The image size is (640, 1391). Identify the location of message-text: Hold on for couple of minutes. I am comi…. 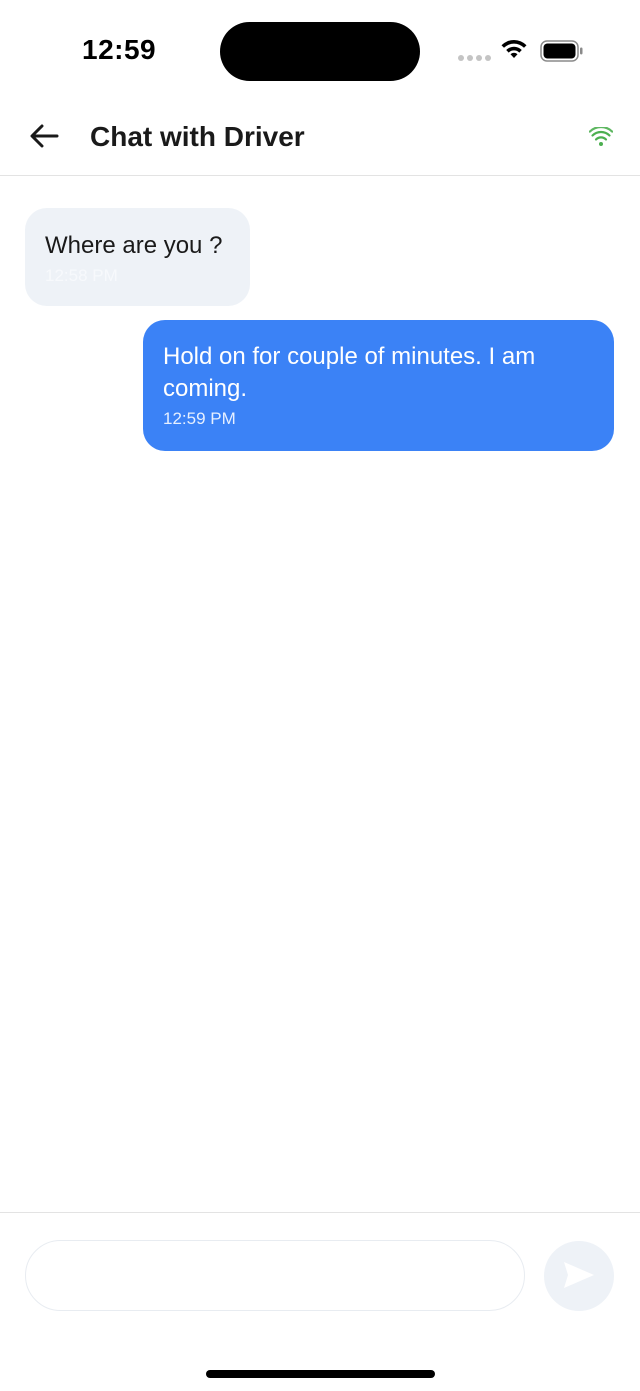
(349, 372).